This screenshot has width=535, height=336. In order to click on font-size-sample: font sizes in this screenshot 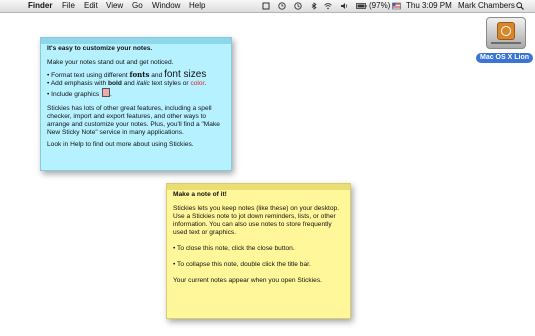, I will do `click(185, 74)`.